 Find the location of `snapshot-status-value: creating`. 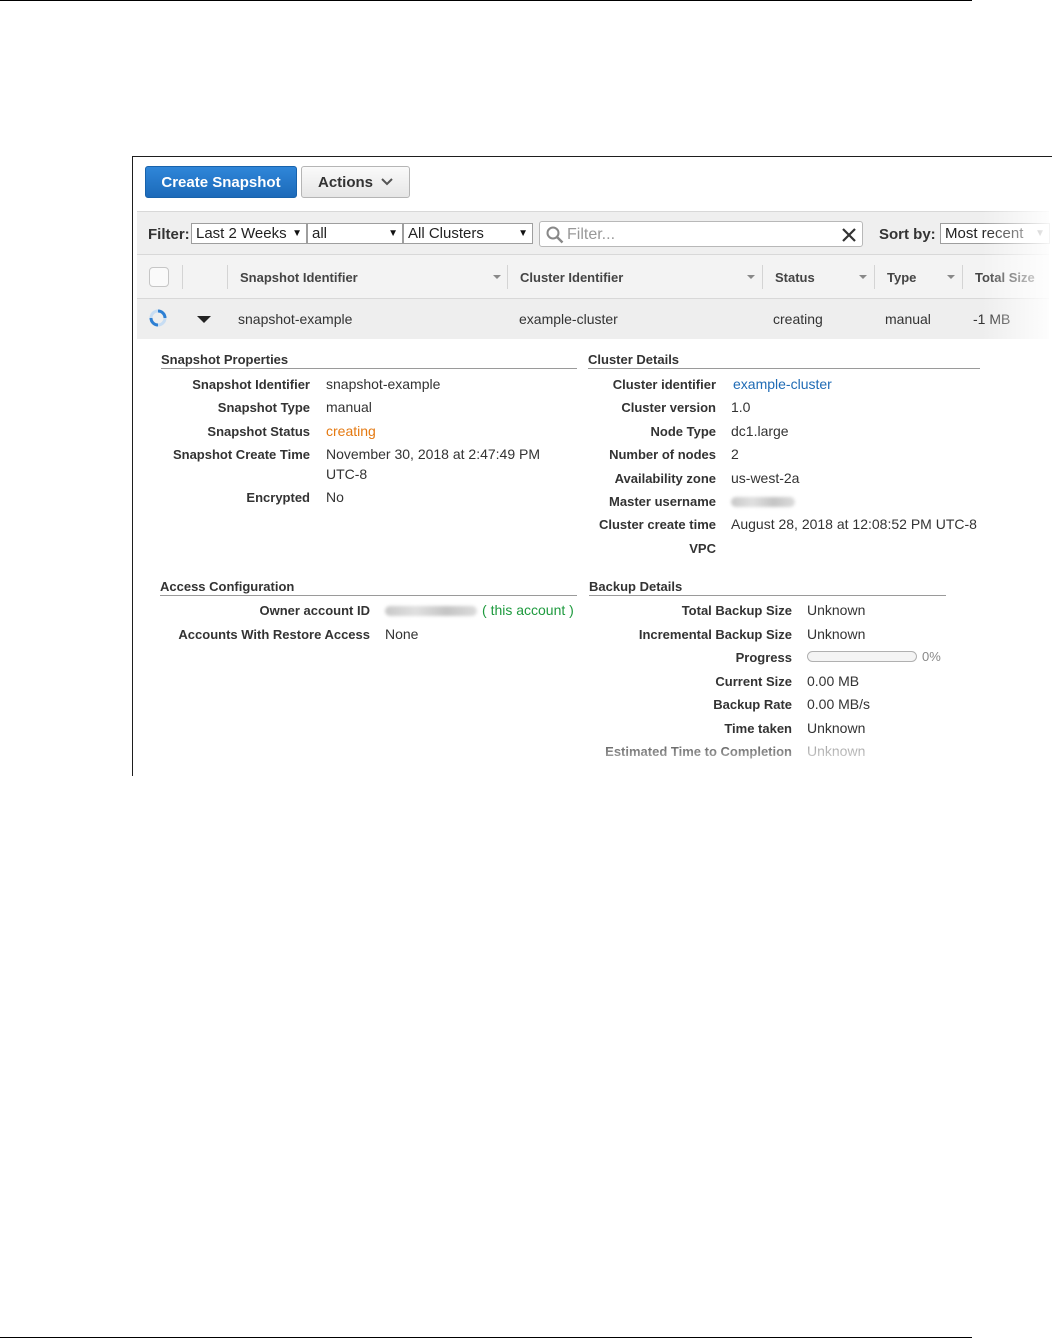

snapshot-status-value: creating is located at coordinates (351, 431).